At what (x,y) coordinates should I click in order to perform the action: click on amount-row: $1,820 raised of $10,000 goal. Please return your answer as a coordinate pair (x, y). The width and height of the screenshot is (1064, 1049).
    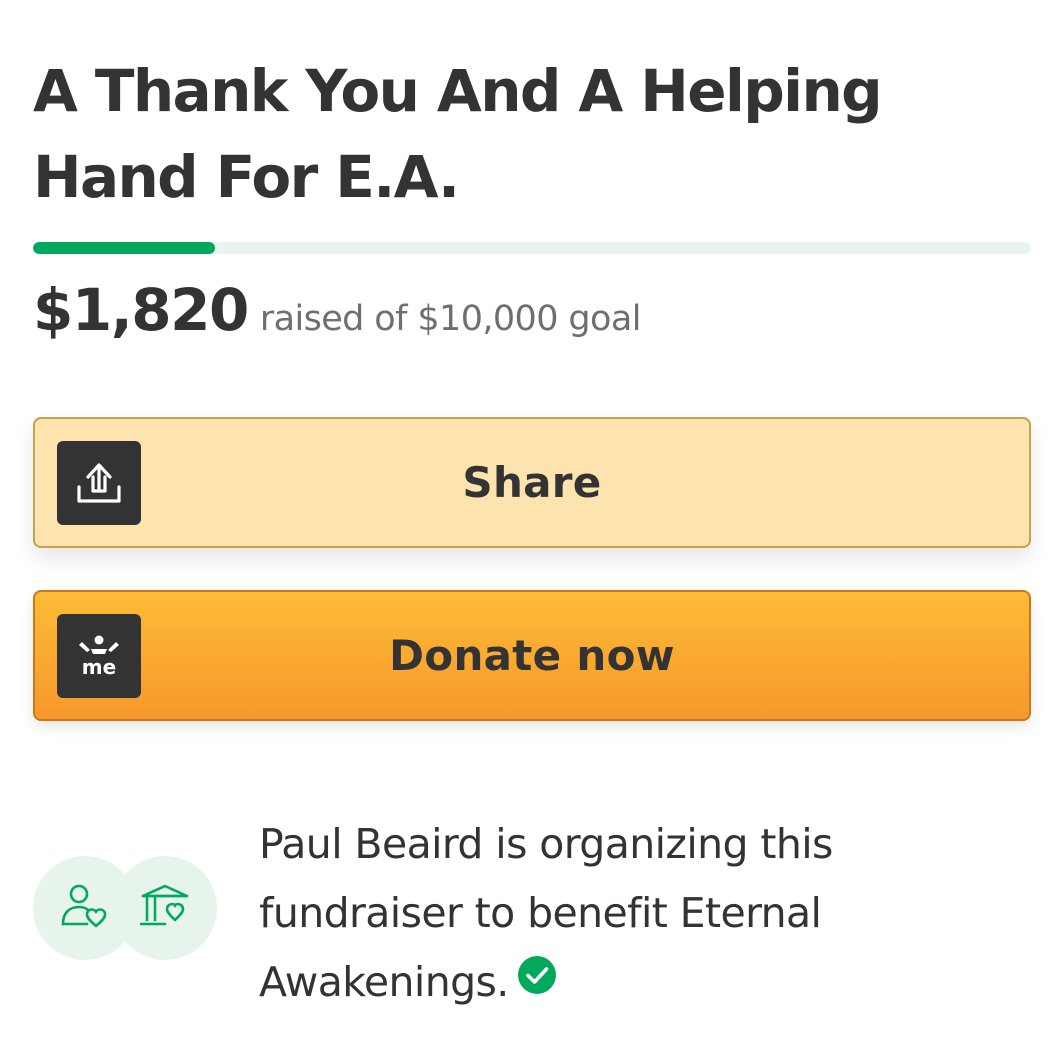
    Looking at the image, I should click on (337, 310).